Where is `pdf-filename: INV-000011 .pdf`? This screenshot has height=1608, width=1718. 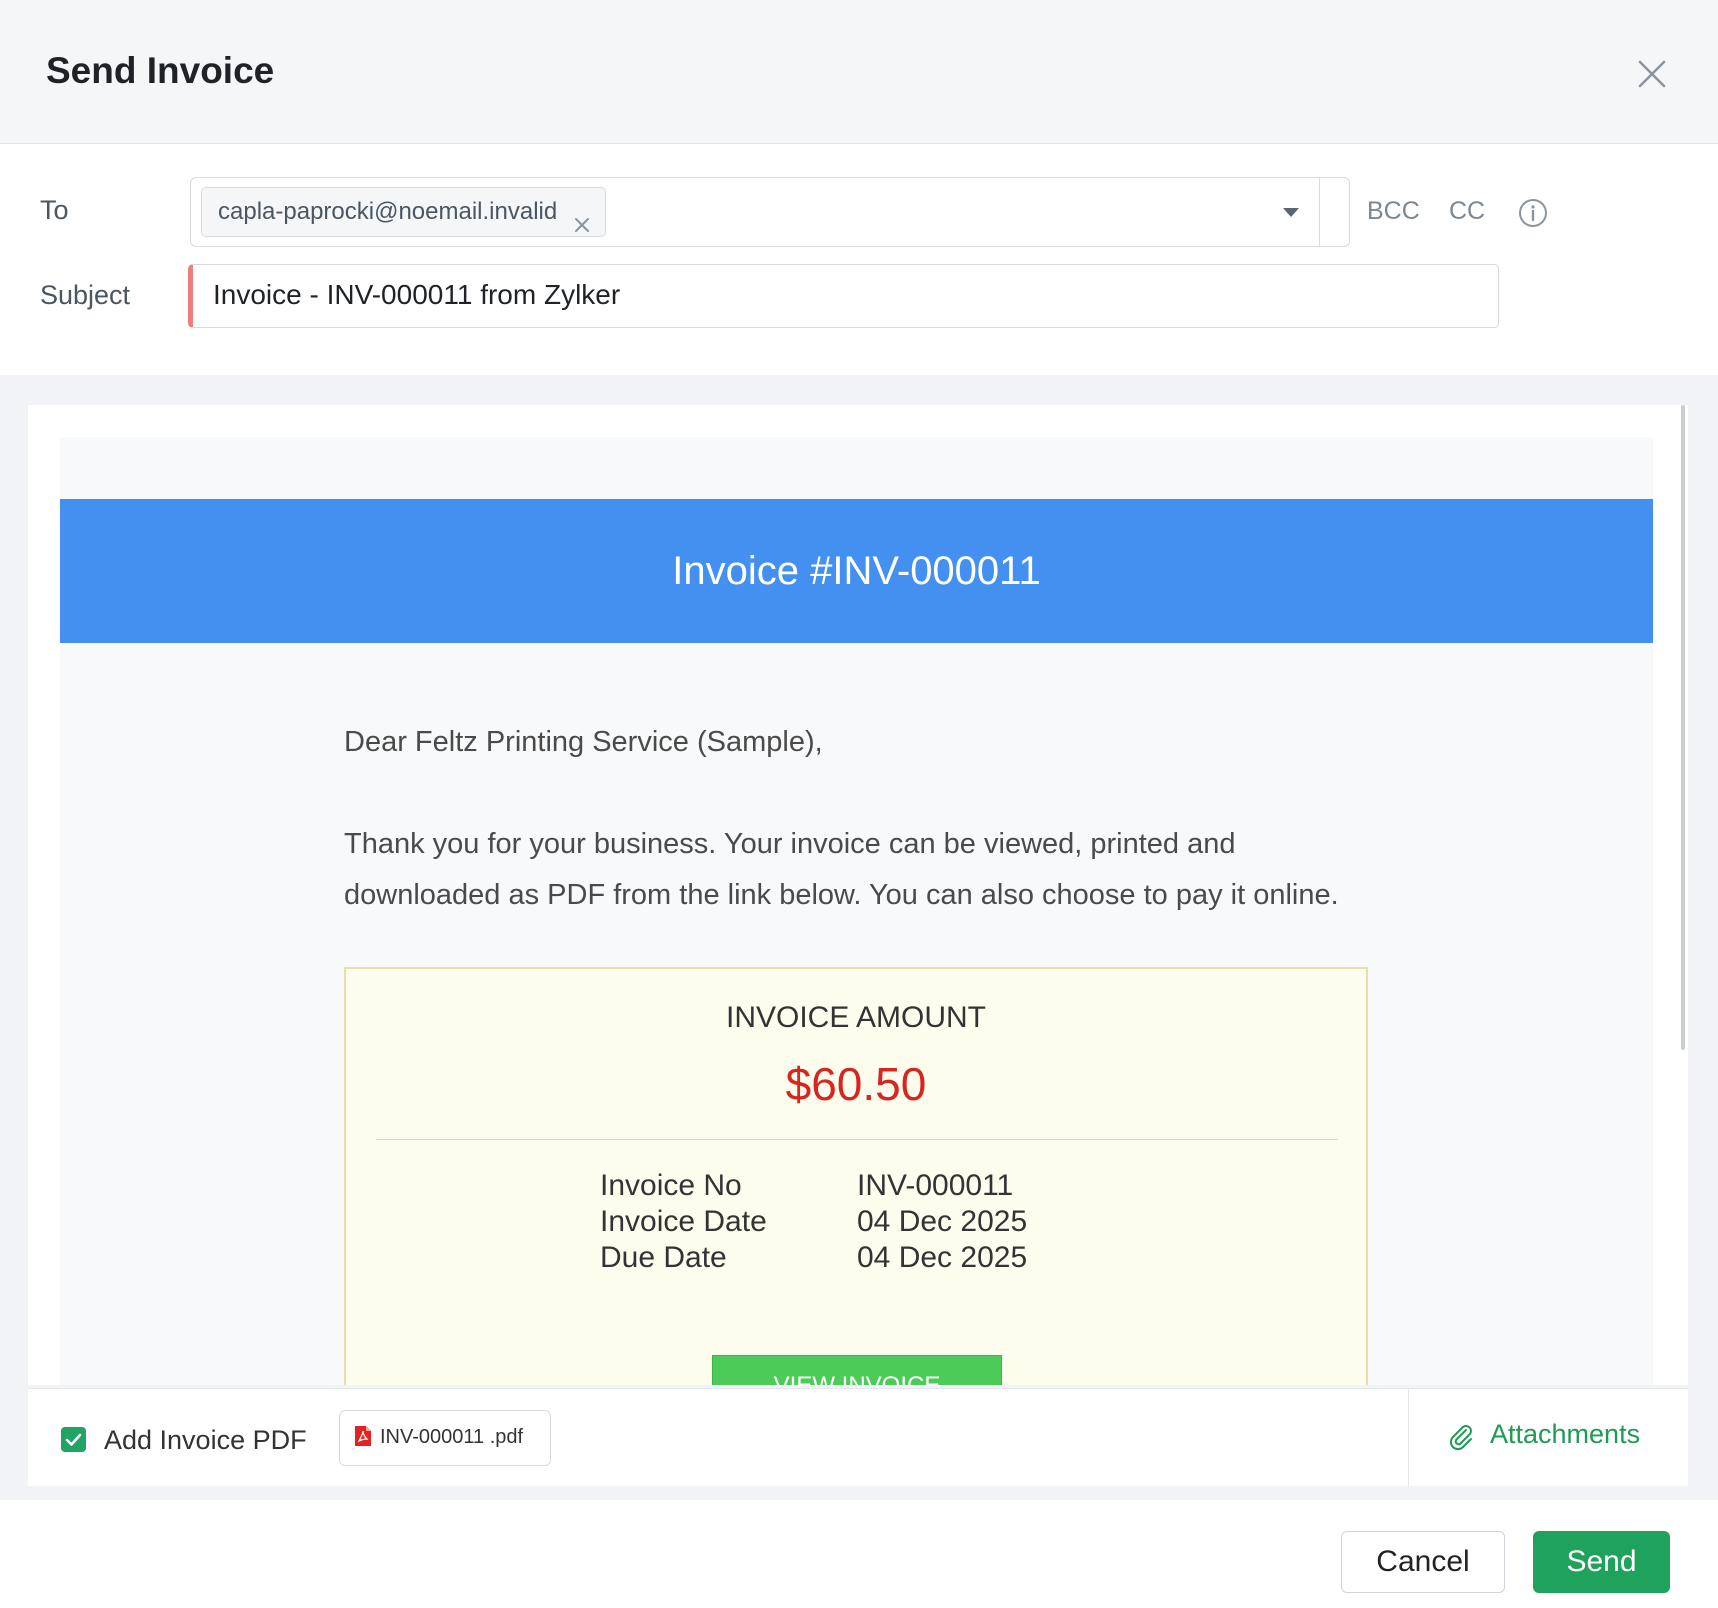 pdf-filename: INV-000011 .pdf is located at coordinates (452, 1437).